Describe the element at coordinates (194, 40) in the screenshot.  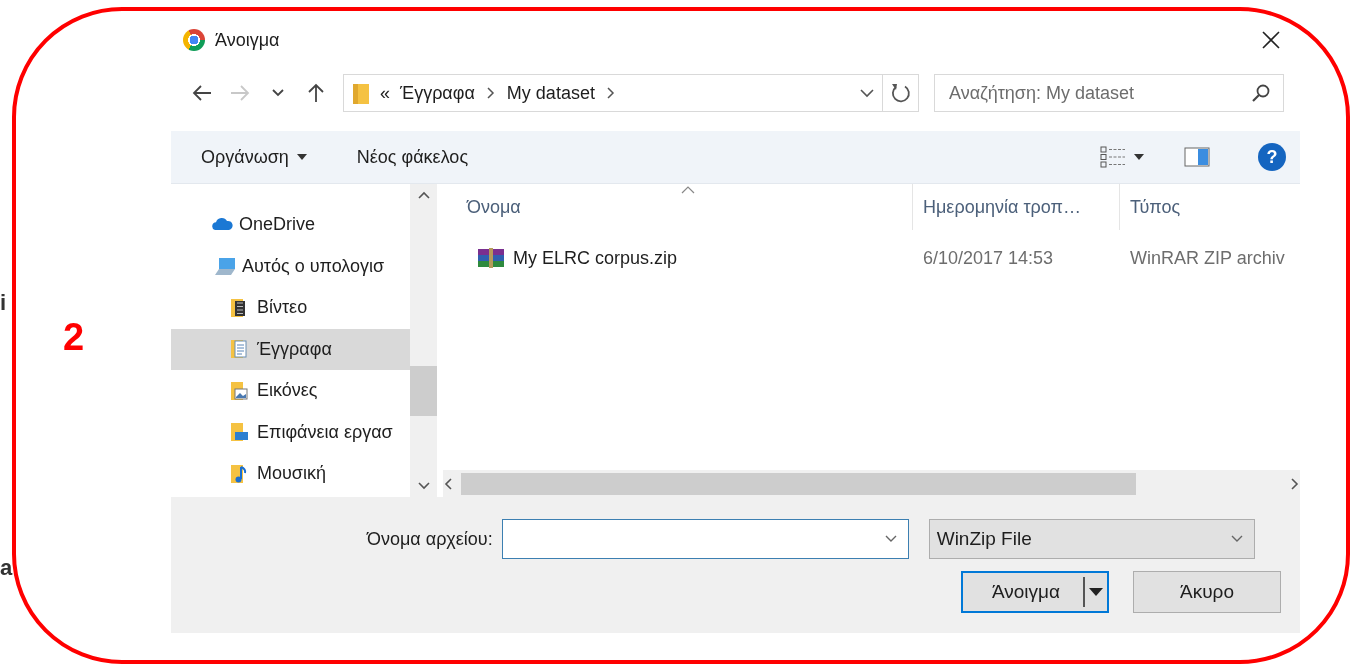
I see `app-icon` at that location.